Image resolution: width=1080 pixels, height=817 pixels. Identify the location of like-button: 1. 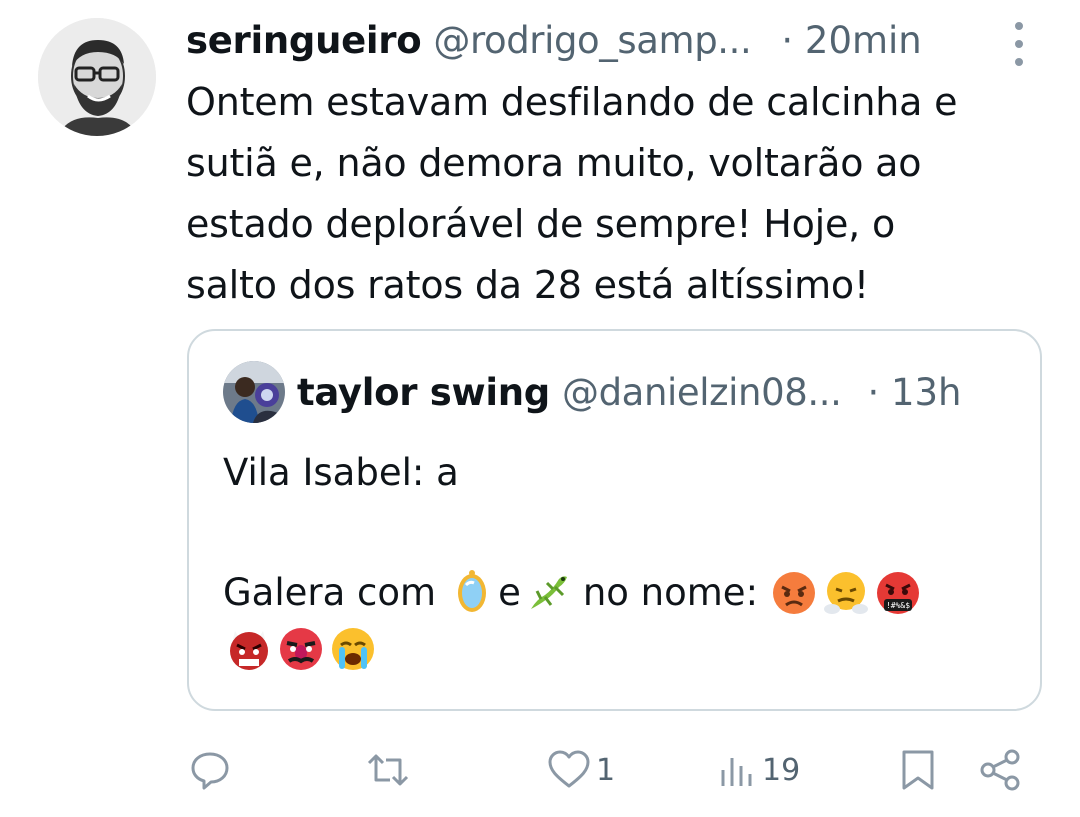
(580, 770).